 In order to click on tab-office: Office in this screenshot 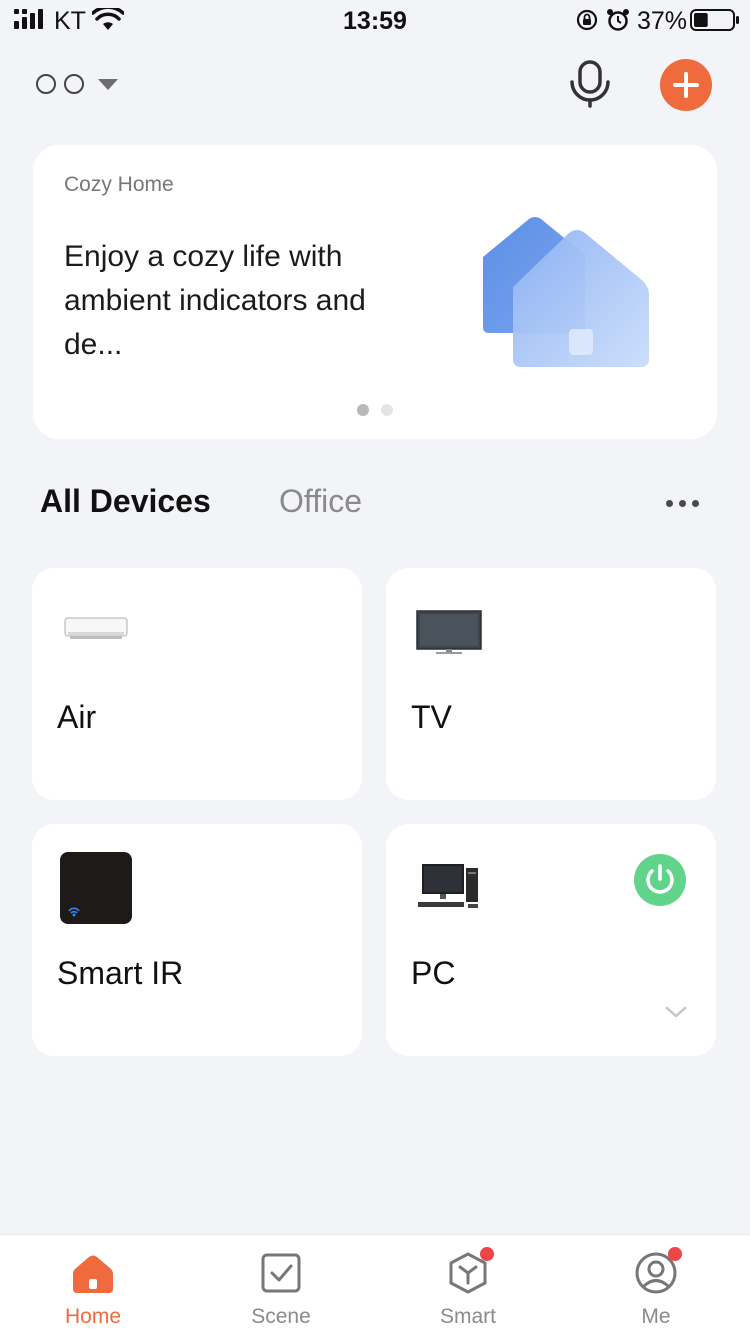, I will do `click(320, 501)`.